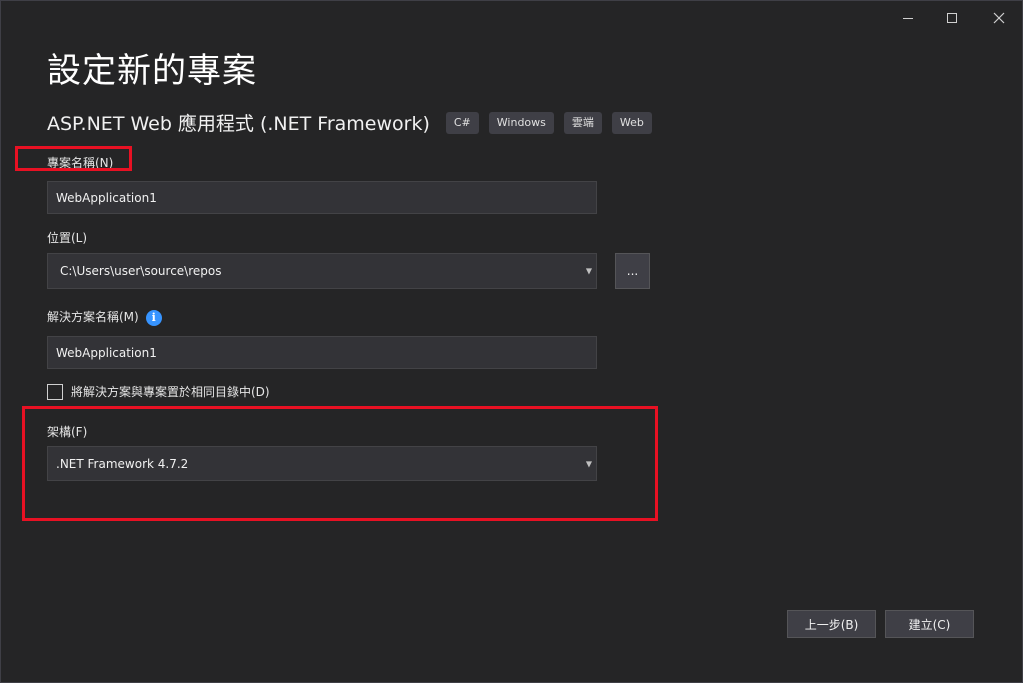 This screenshot has height=683, width=1023. What do you see at coordinates (55, 391) in the screenshot?
I see `same-directory-checkbox` at bounding box center [55, 391].